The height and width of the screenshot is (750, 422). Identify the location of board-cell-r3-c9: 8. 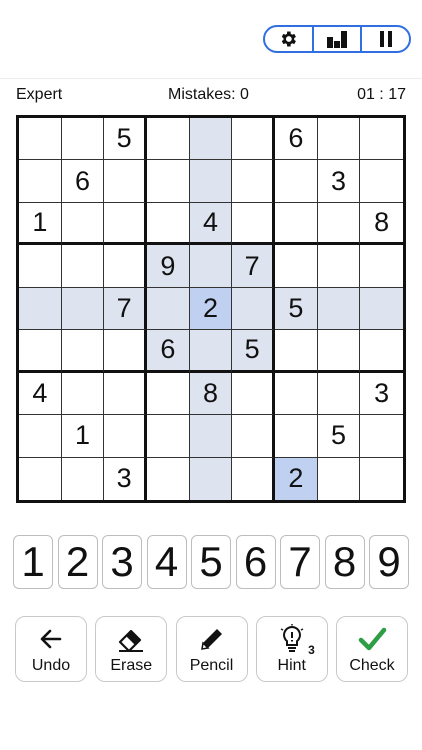
(381, 224).